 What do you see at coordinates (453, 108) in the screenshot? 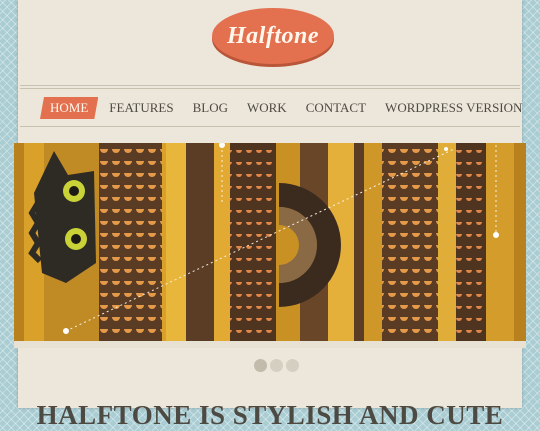
I see `nav-item-wordpress-version: WORDPRESS VERSION` at bounding box center [453, 108].